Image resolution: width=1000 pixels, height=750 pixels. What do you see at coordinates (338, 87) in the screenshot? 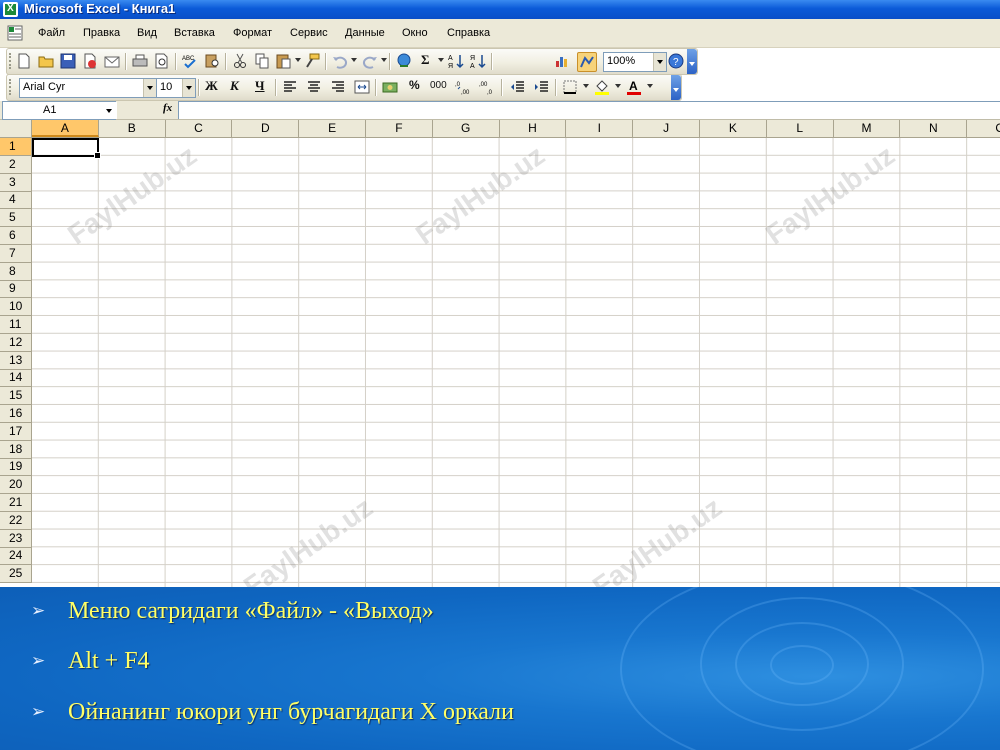
I see `align-right-icon` at bounding box center [338, 87].